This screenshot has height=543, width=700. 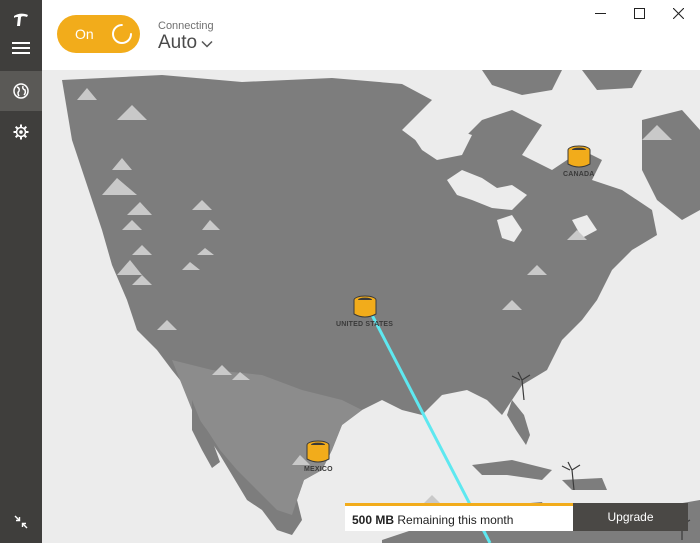 I want to click on toggle-label: On, so click(x=84, y=34).